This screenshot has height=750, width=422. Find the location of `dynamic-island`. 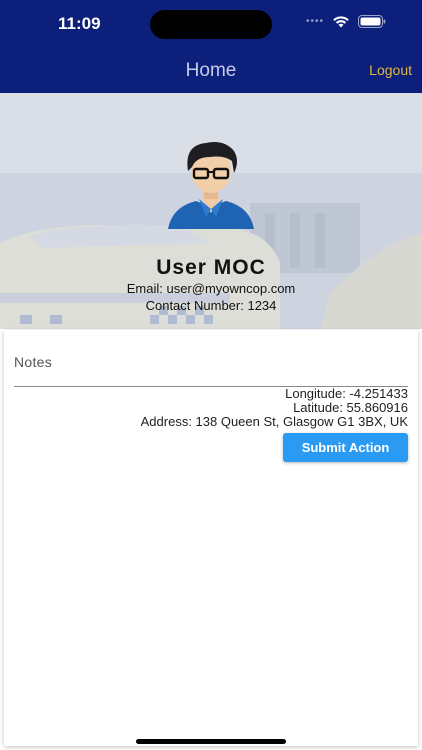

dynamic-island is located at coordinates (211, 24).